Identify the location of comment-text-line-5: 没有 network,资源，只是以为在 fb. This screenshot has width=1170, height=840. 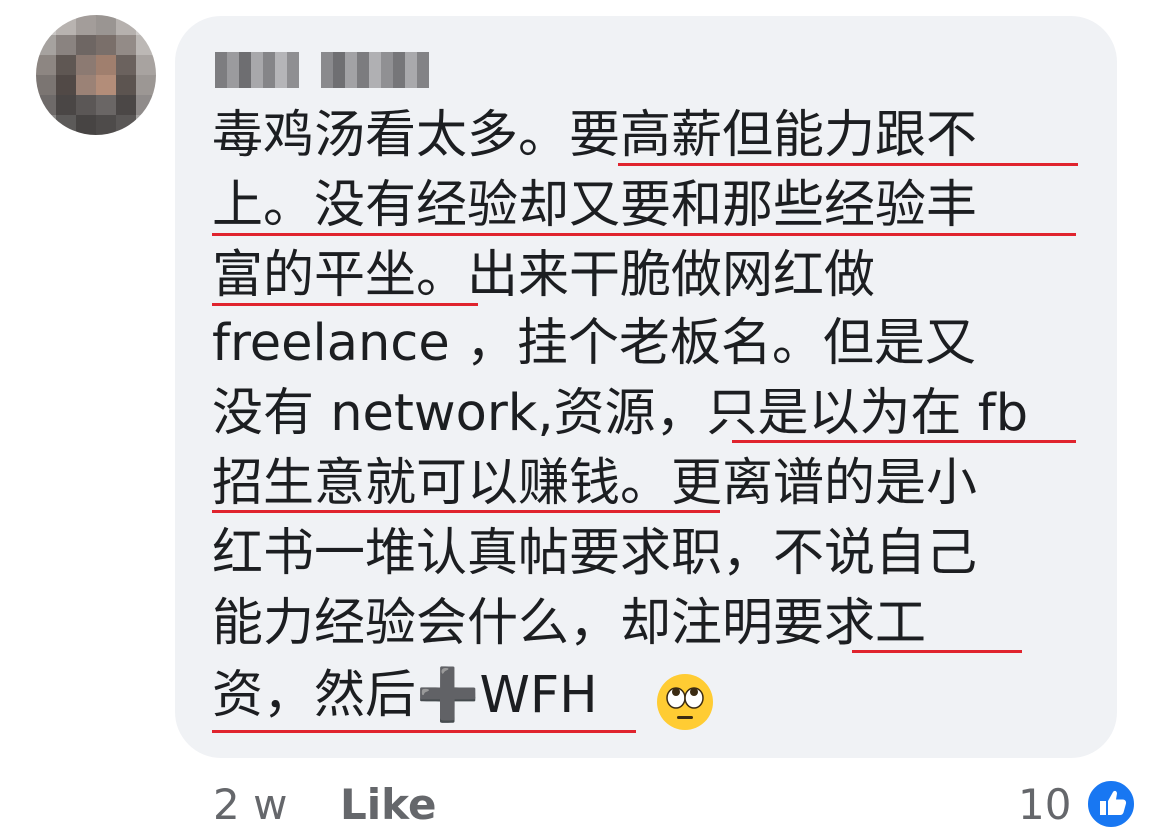
(620, 413).